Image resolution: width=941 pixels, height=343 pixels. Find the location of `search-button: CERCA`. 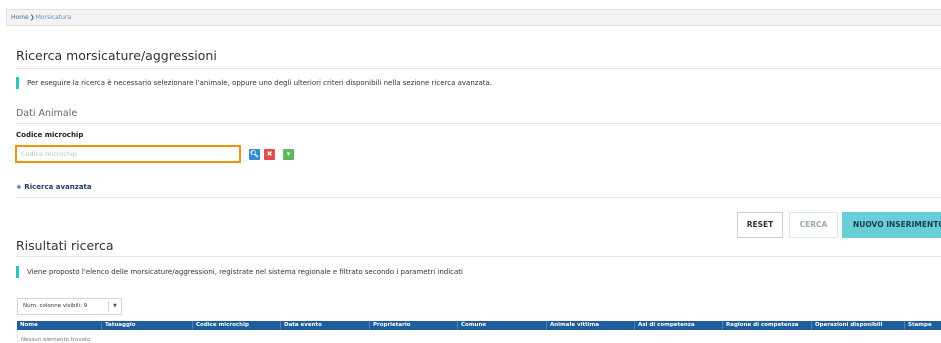

search-button: CERCA is located at coordinates (813, 225).